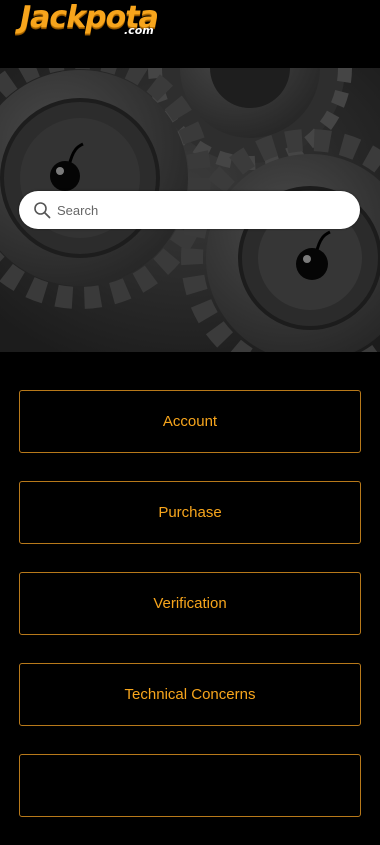 This screenshot has width=380, height=845. What do you see at coordinates (202, 210) in the screenshot?
I see `search-input` at bounding box center [202, 210].